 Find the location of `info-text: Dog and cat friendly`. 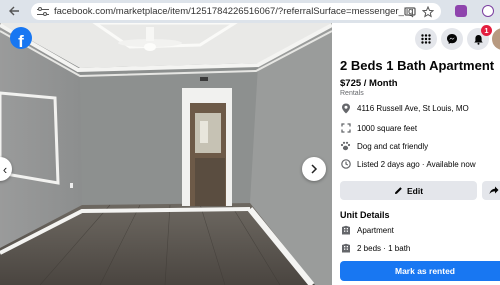

info-text: Dog and cat friendly is located at coordinates (393, 146).